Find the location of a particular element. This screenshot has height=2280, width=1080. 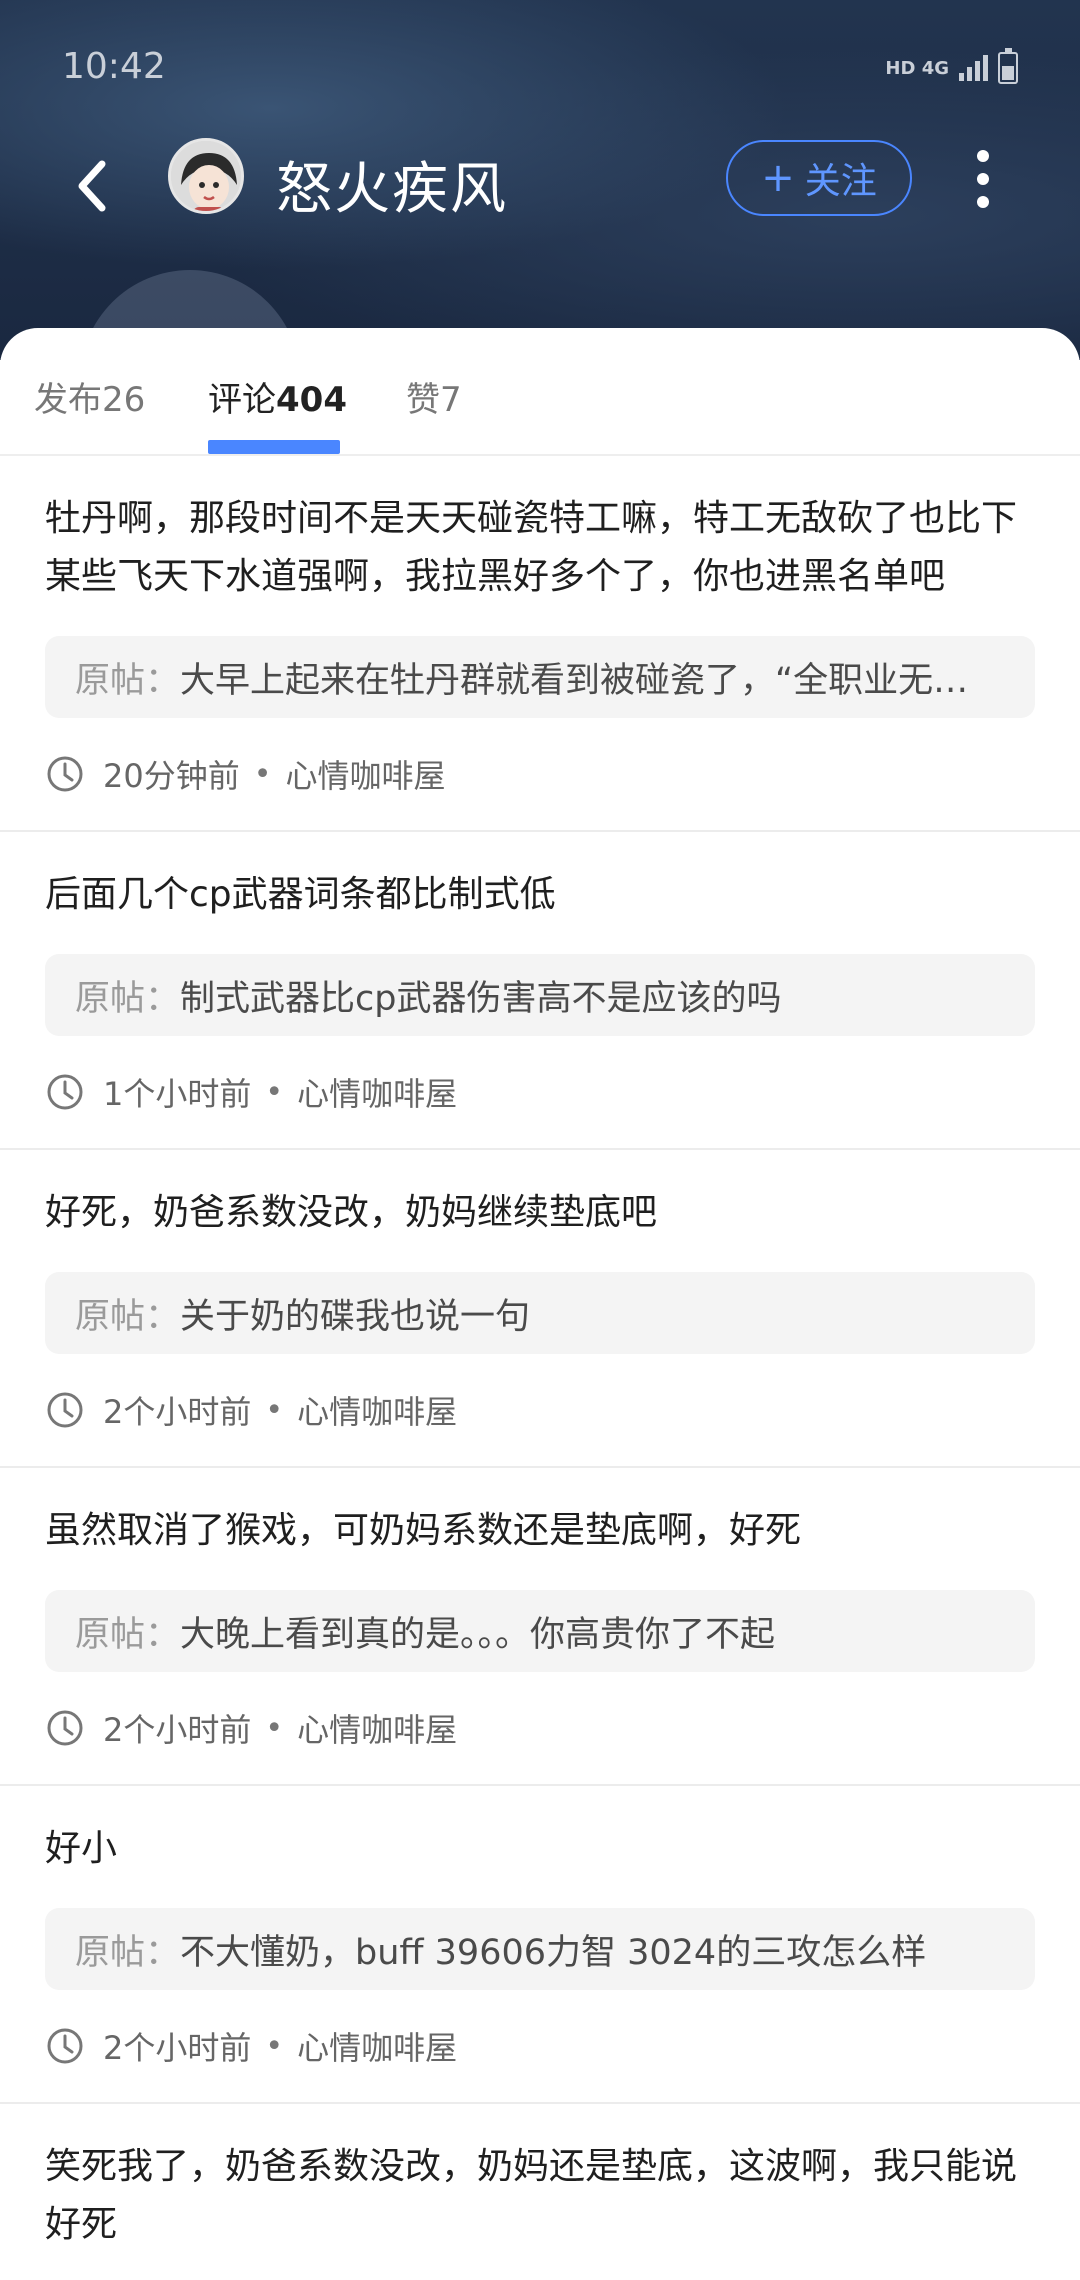

username: 怒火疾风 is located at coordinates (392, 189).